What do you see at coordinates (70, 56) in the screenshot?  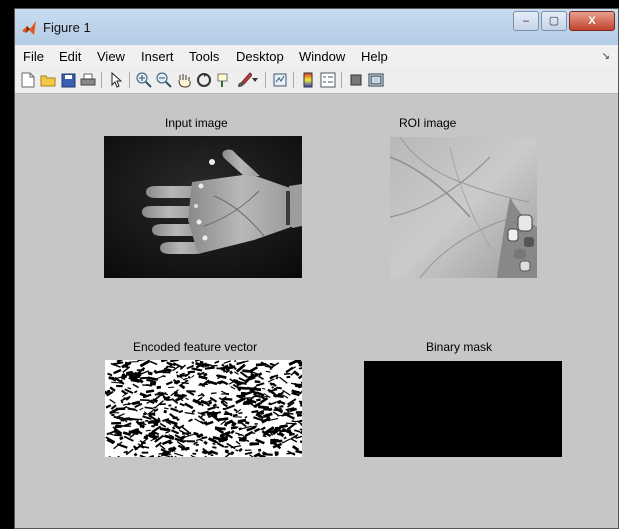 I see `menu-edit: Edit` at bounding box center [70, 56].